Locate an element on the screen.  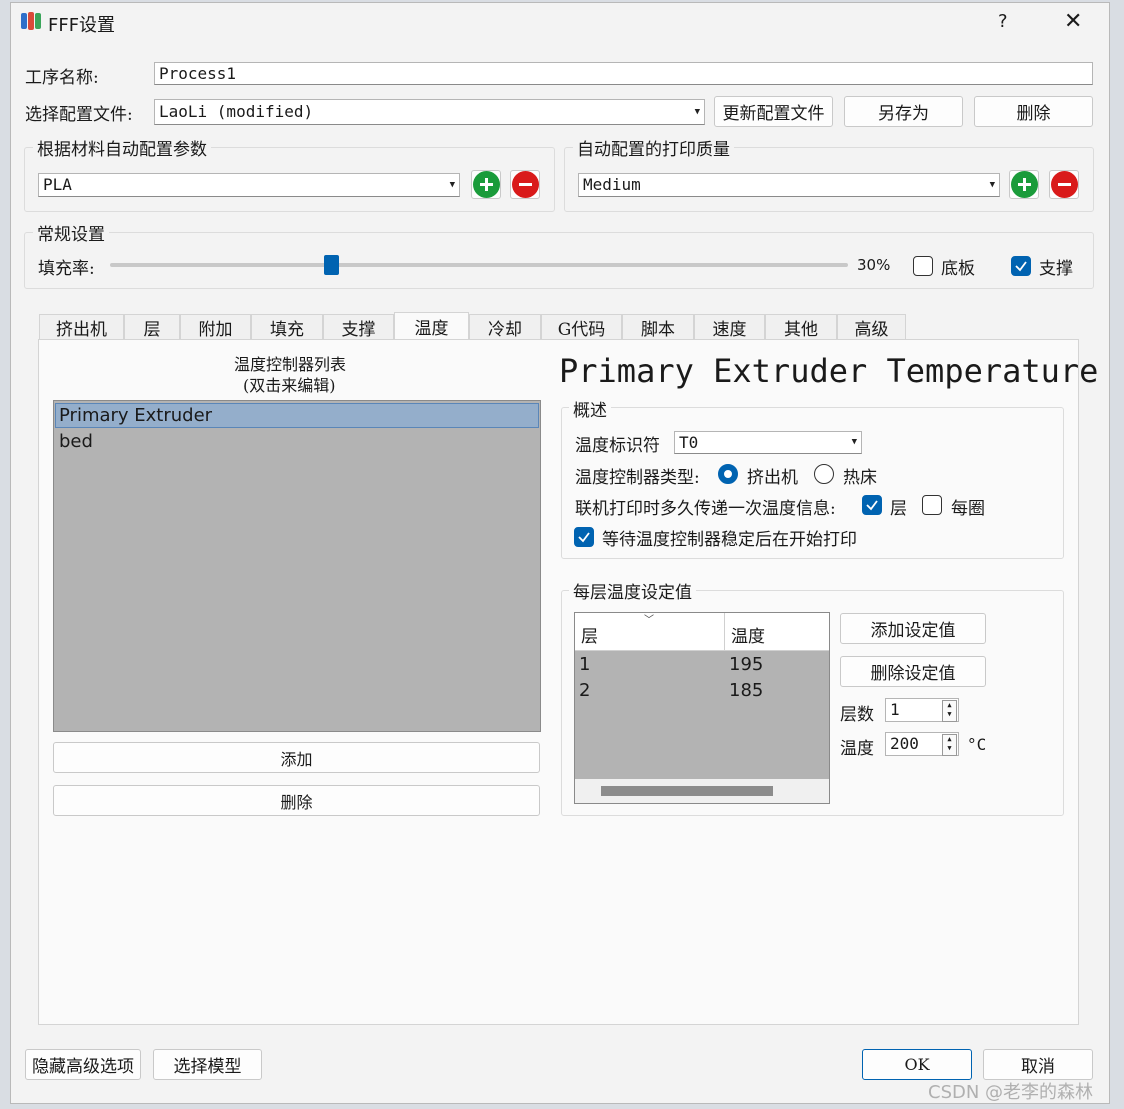
process-name-input: Process1 is located at coordinates (623, 73).